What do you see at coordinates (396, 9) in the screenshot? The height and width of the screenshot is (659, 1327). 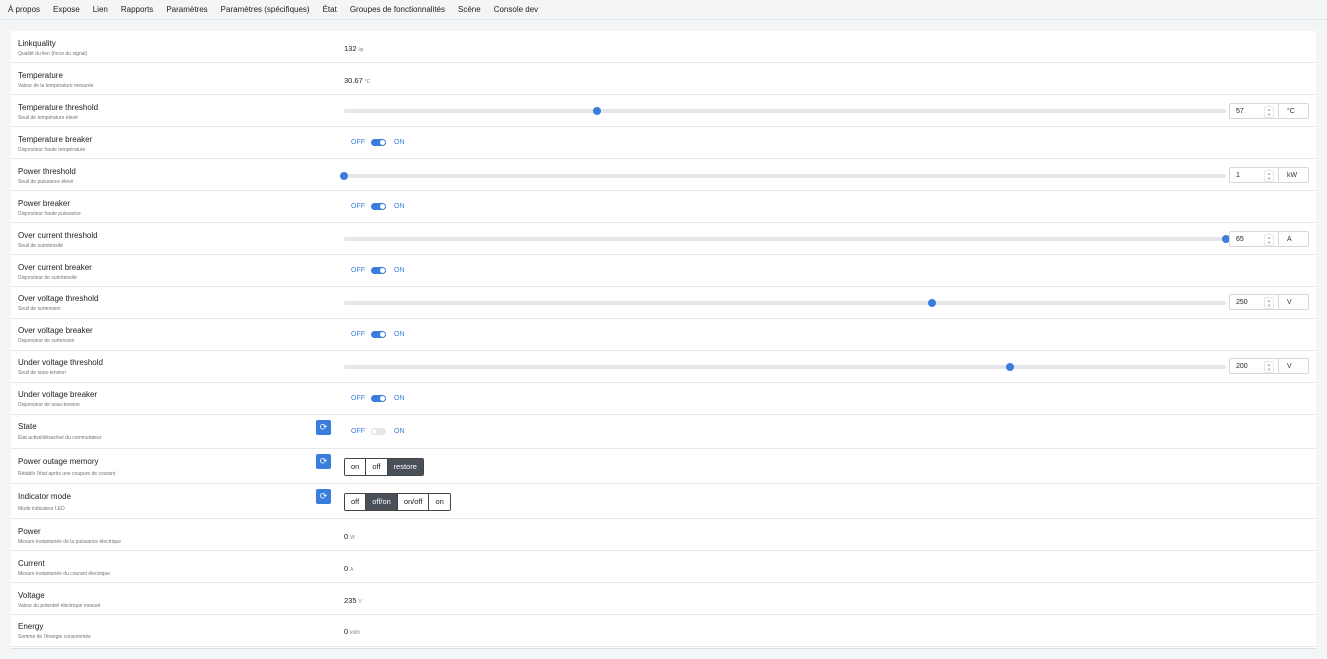 I see `tab-groupes-fonctionnalites: Groupes de fonctionnalités` at bounding box center [396, 9].